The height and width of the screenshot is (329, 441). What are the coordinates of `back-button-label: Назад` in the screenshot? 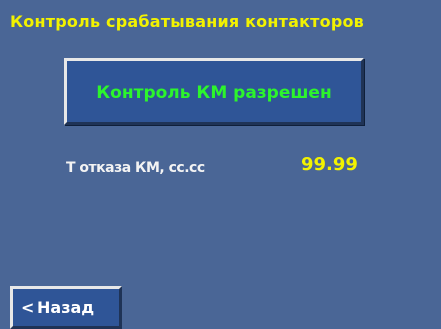 It's located at (66, 307).